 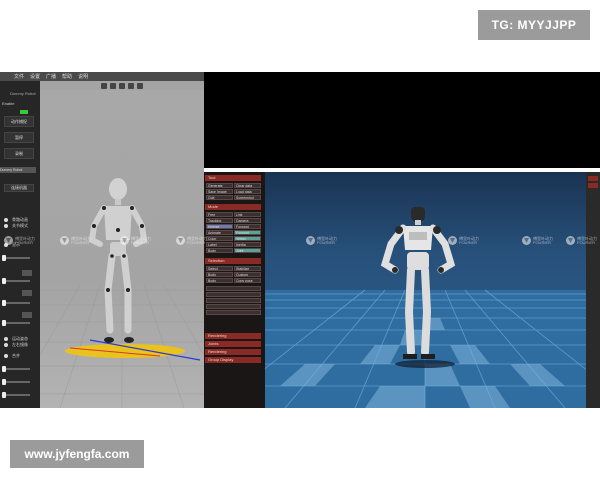 What do you see at coordinates (233, 352) in the screenshot?
I see `section-header-rendering-2: Rendering` at bounding box center [233, 352].